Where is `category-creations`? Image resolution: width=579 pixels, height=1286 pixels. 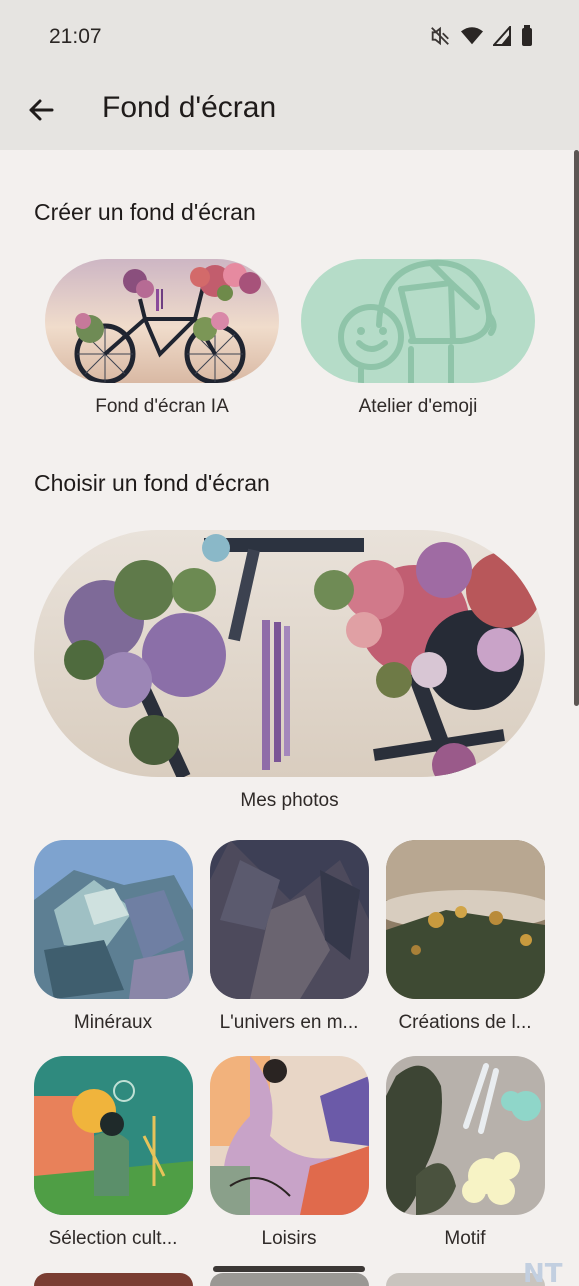
category-creations is located at coordinates (465, 919).